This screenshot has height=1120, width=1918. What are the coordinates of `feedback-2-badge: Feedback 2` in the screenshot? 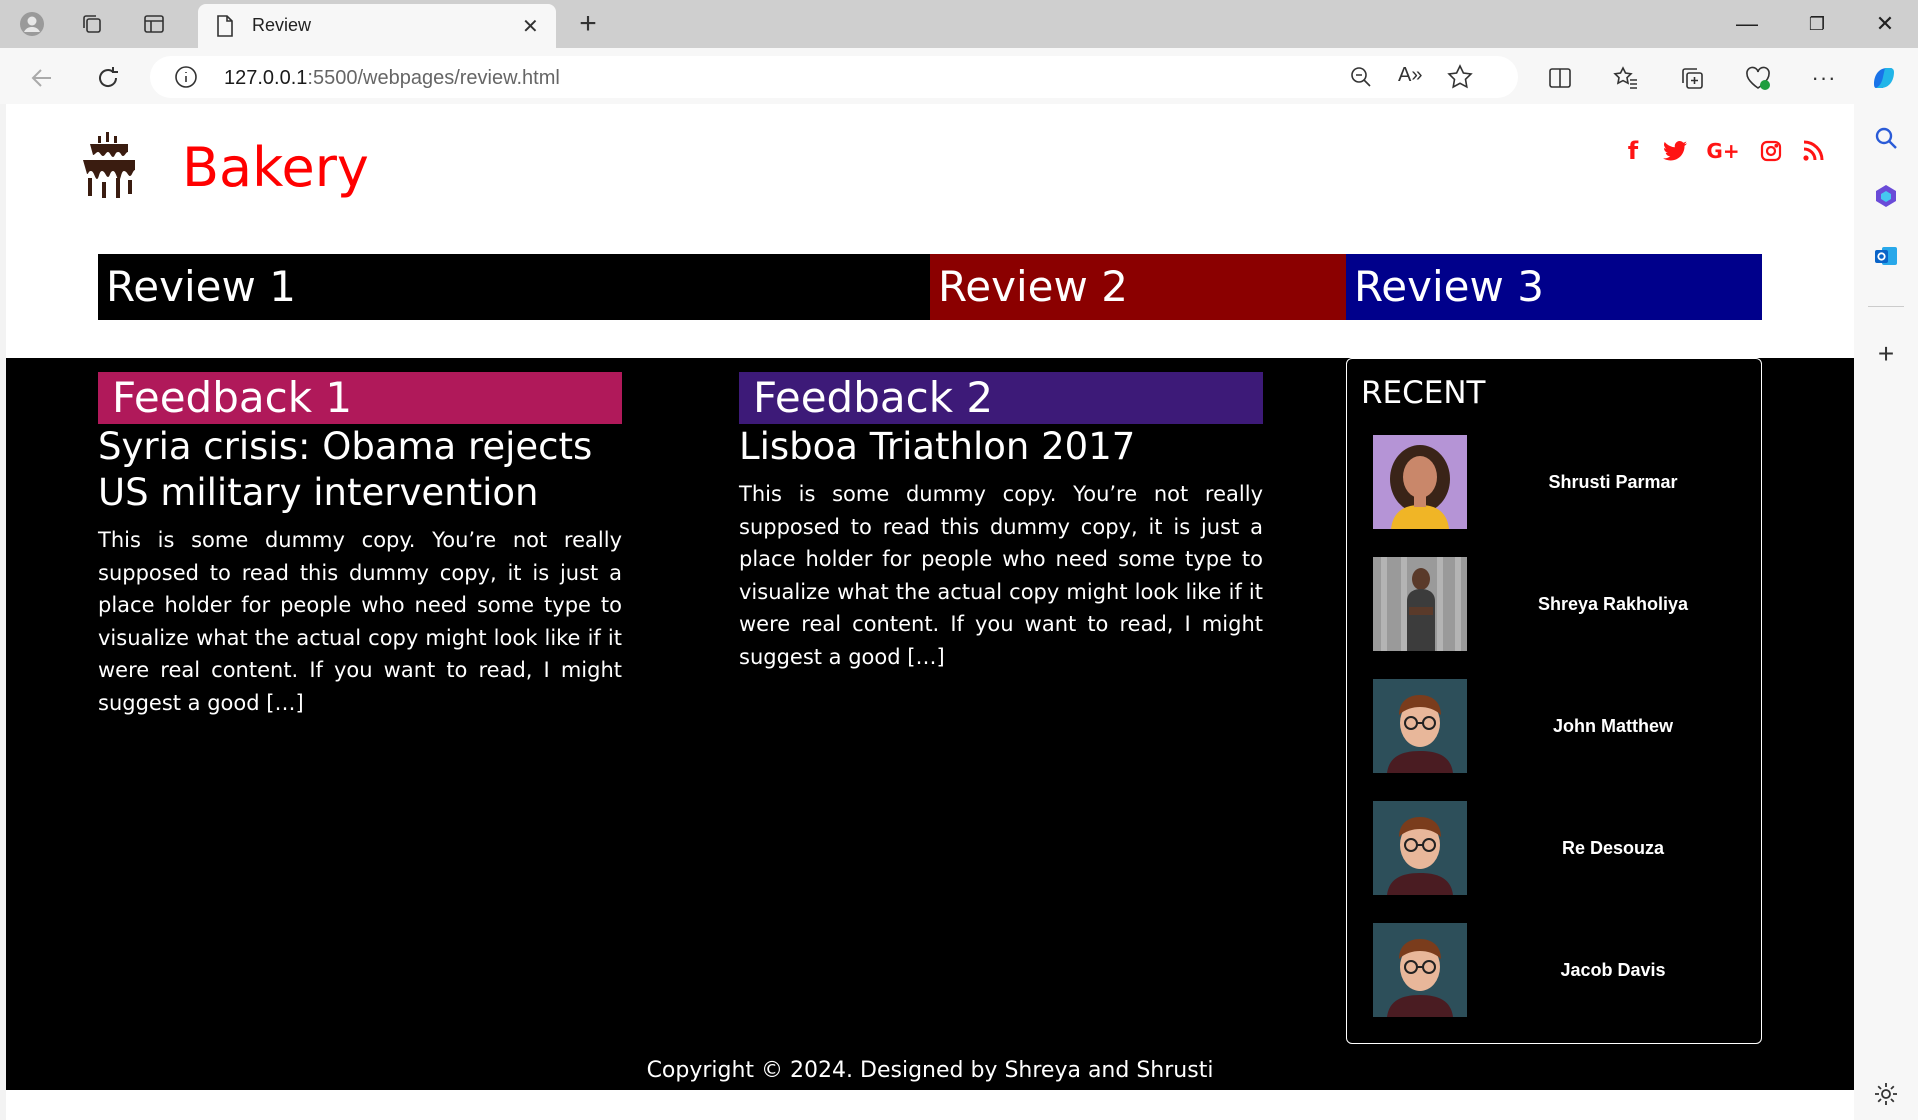 It's located at (1001, 398).